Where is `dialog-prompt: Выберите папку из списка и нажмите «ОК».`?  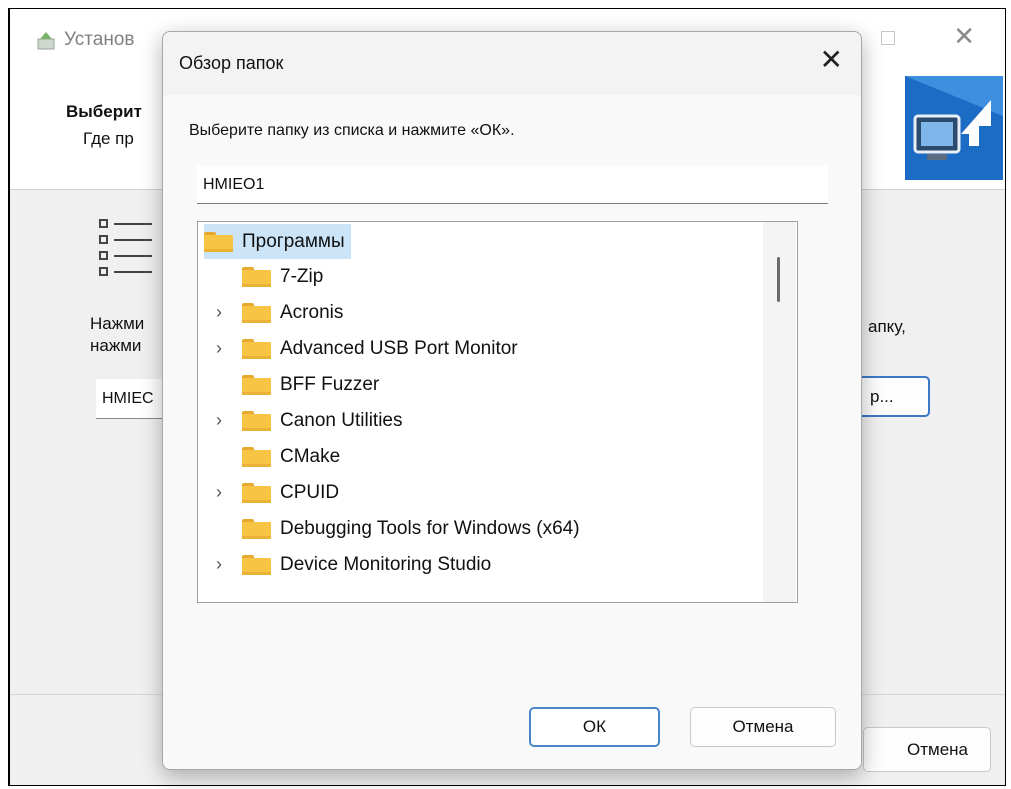
dialog-prompt: Выберите папку из списка и нажмите «ОК». is located at coordinates (352, 130).